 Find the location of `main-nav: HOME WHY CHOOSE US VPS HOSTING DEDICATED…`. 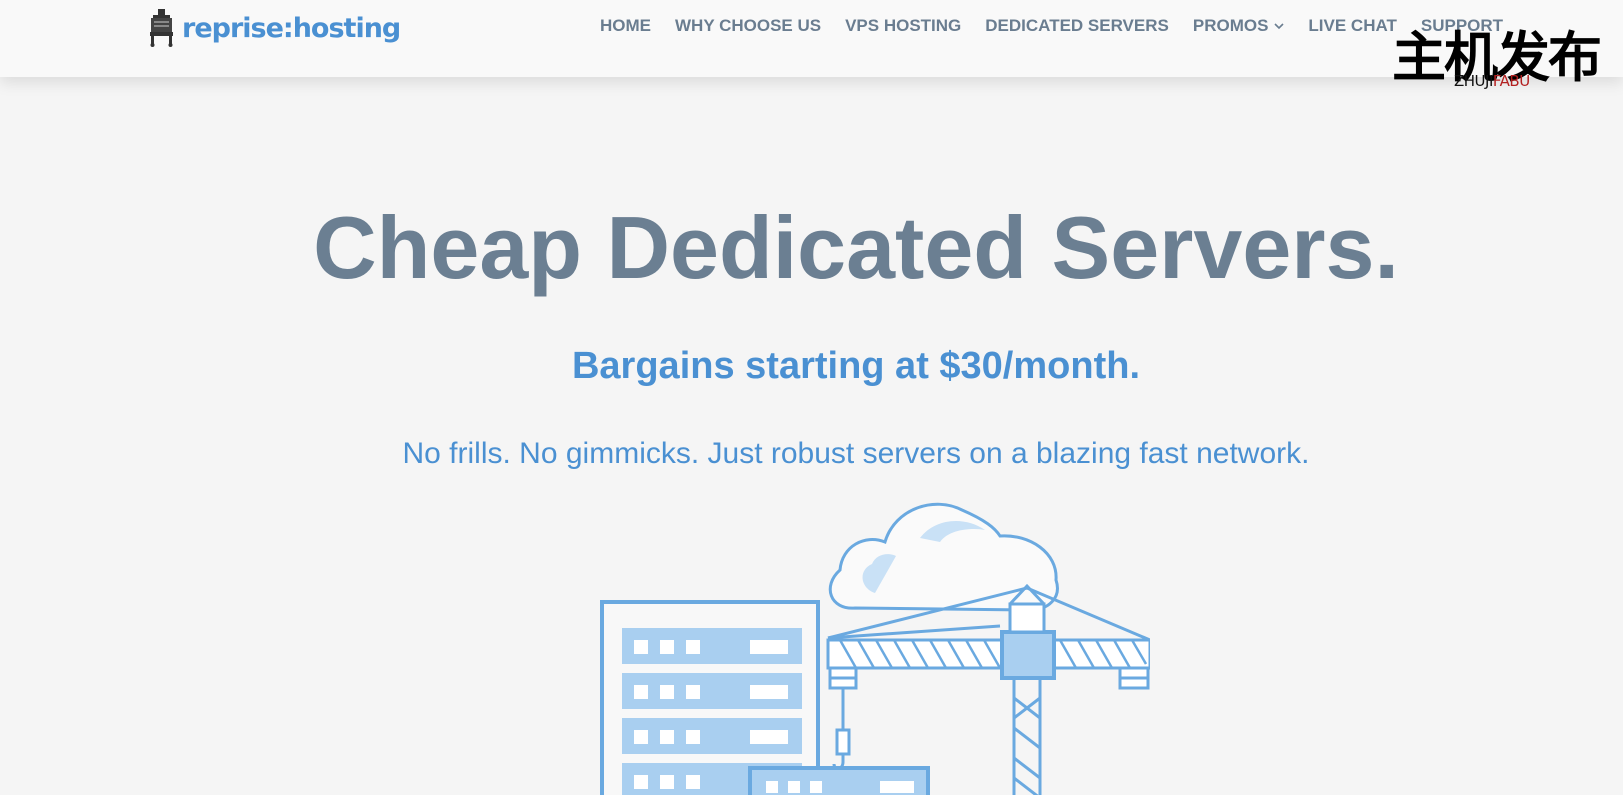

main-nav: HOME WHY CHOOSE US VPS HOSTING DEDICATED… is located at coordinates (1051, 26).